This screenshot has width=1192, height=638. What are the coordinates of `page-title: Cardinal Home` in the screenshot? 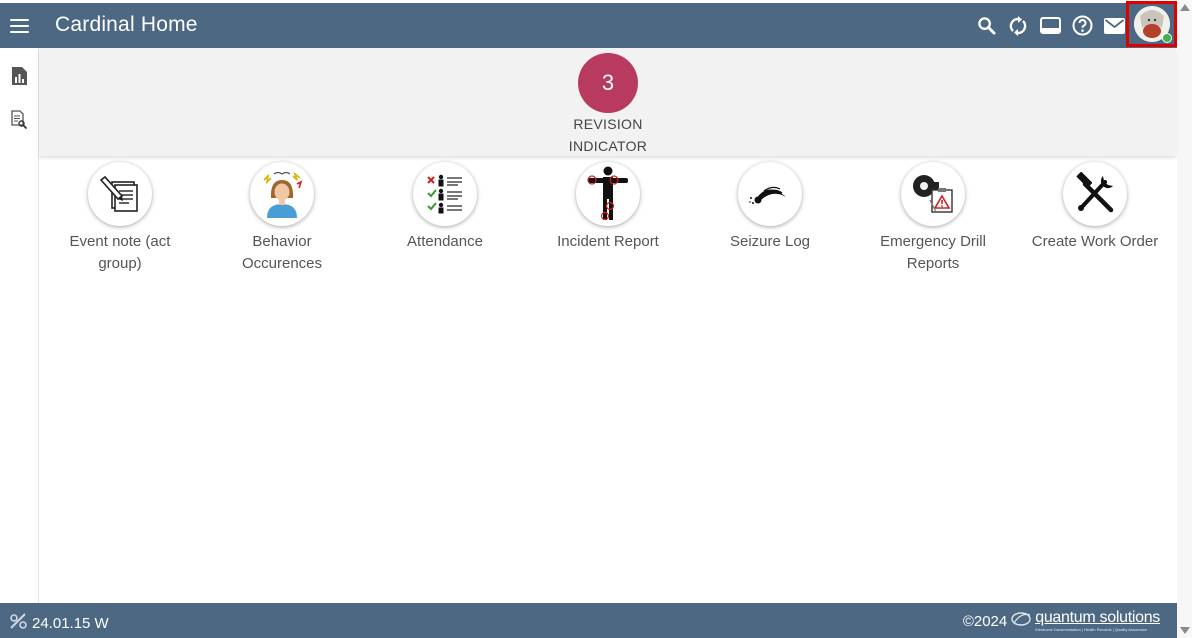 It's located at (126, 24).